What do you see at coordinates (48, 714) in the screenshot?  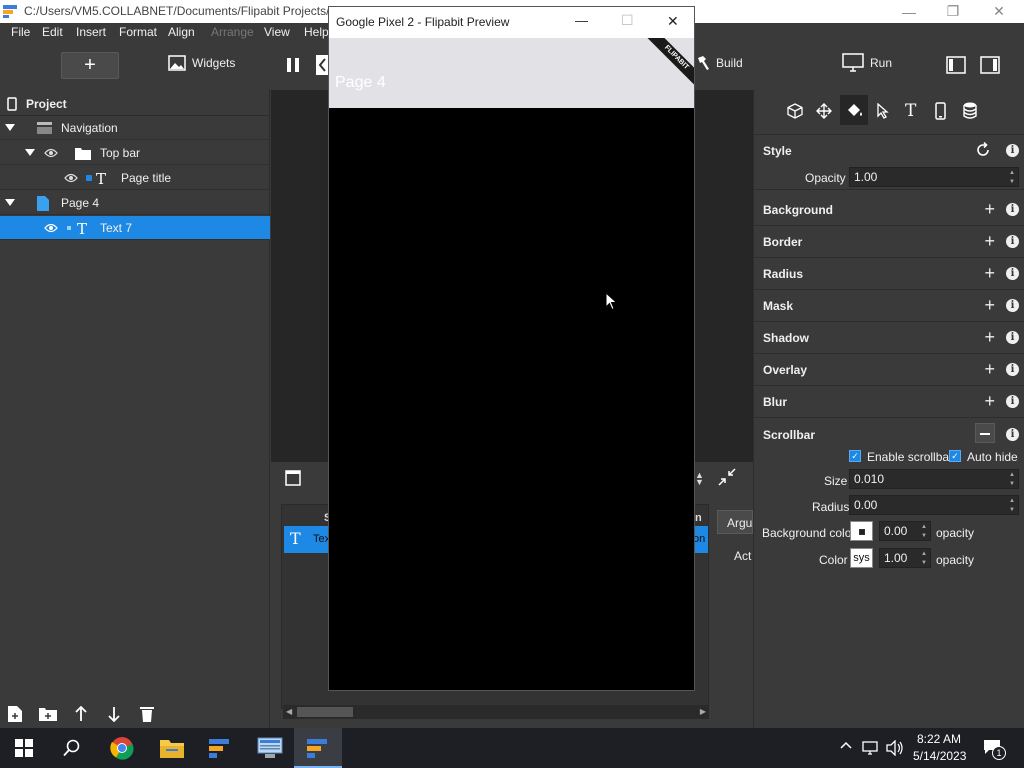 I see `new-folder-icon` at bounding box center [48, 714].